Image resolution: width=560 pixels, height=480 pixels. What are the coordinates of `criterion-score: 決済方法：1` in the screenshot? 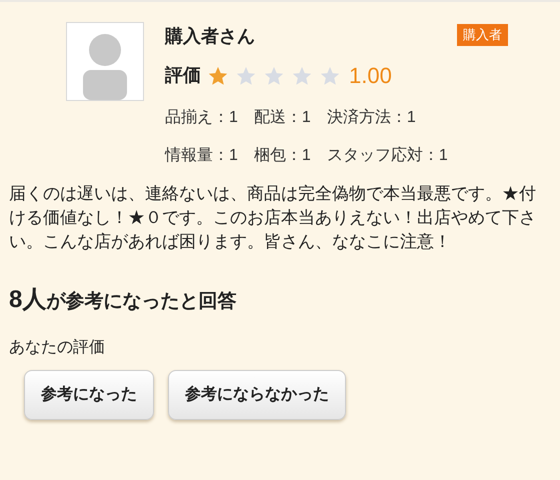 It's located at (371, 118).